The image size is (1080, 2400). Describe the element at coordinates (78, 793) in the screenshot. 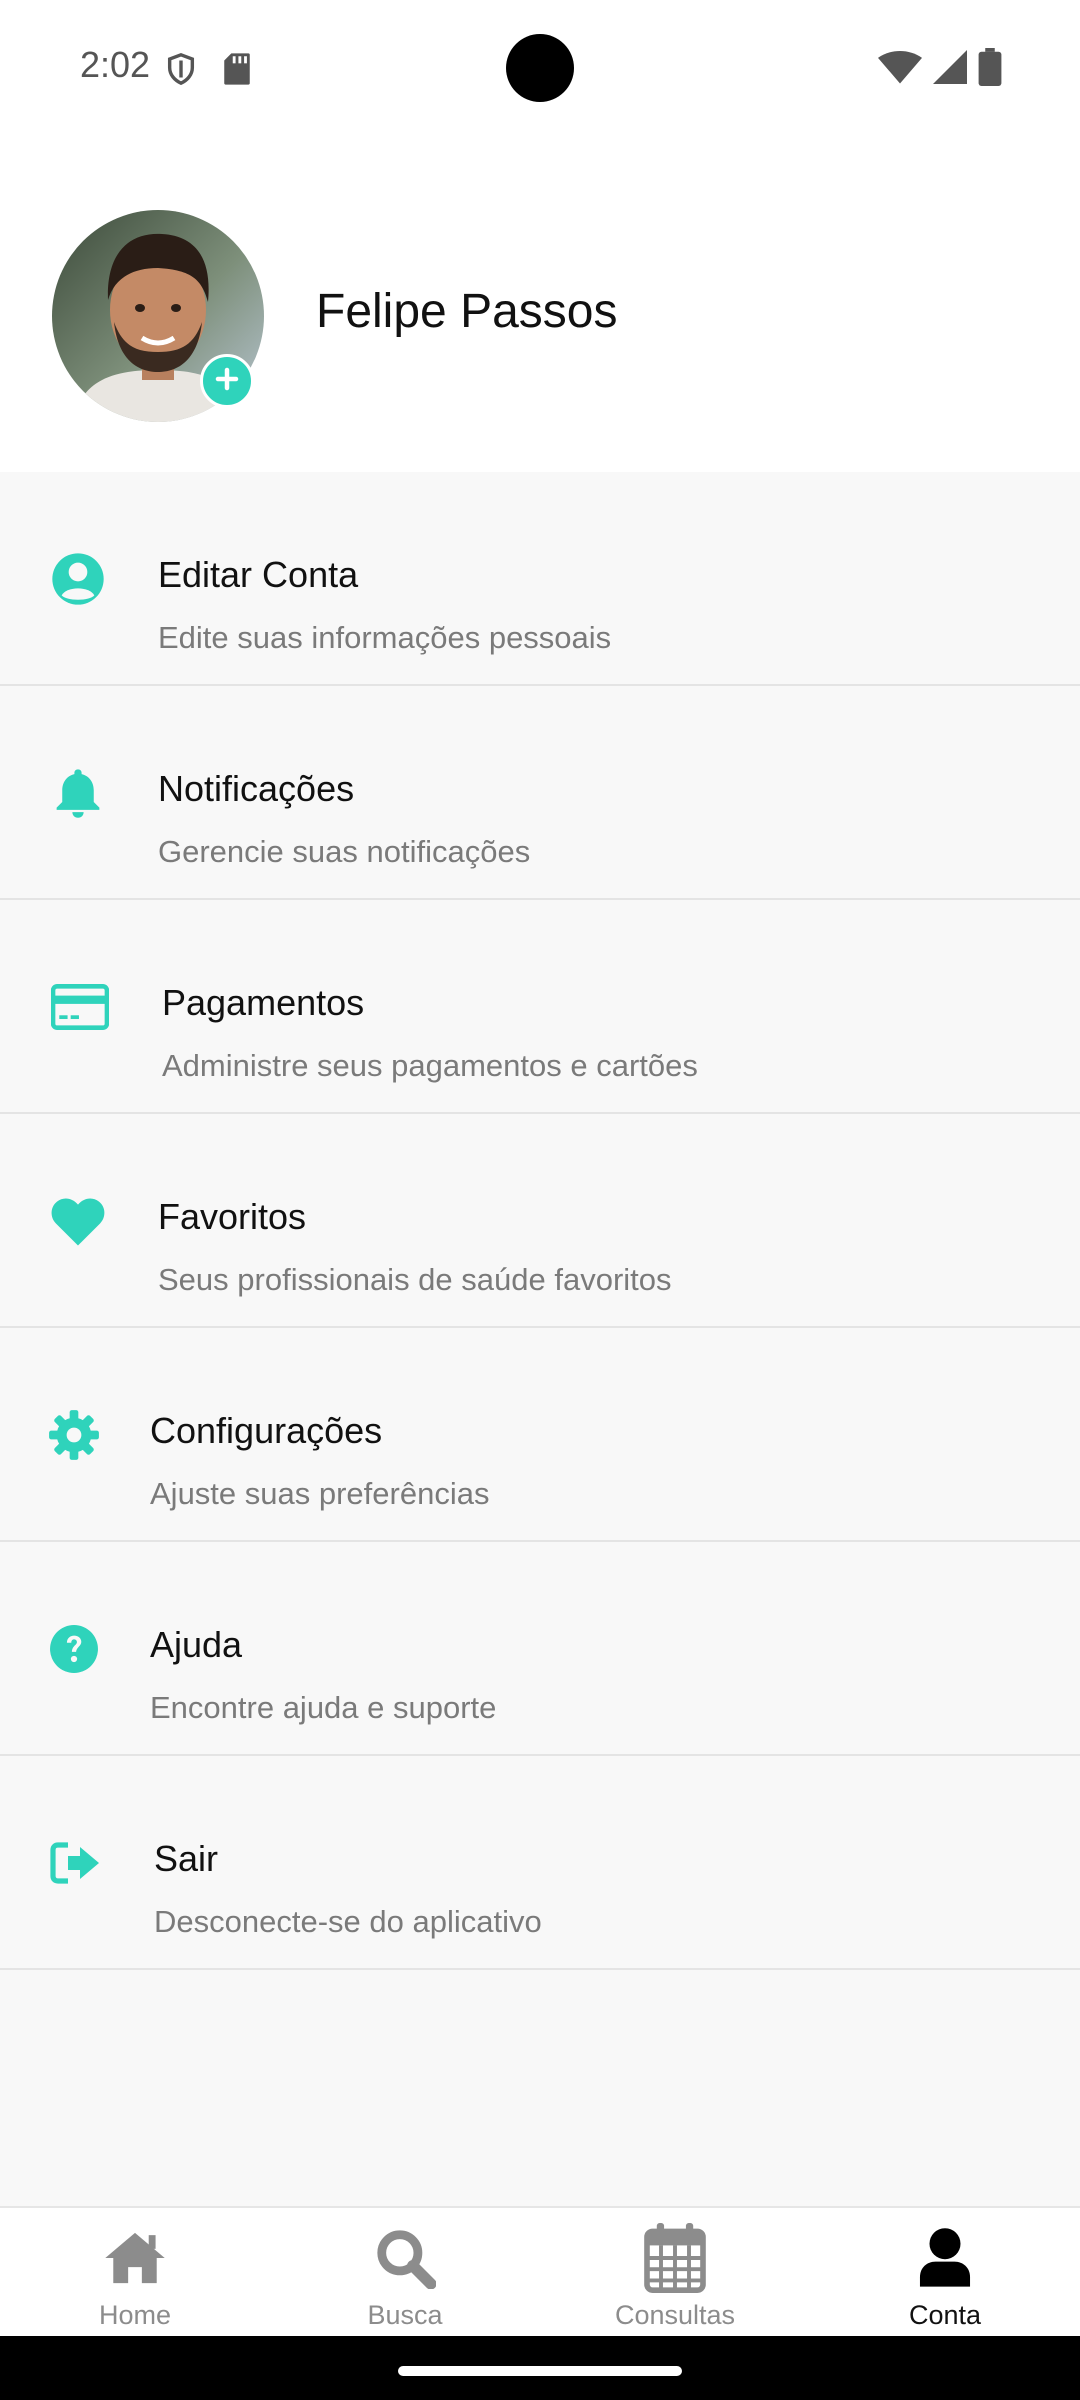

I see `bell-icon` at that location.